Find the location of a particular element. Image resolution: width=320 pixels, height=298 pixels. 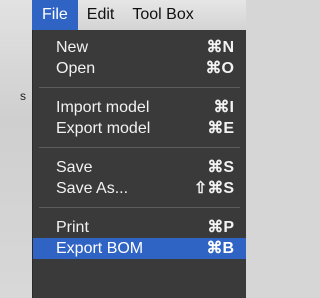

menu-item-shortcut: ⌘P is located at coordinates (220, 227).